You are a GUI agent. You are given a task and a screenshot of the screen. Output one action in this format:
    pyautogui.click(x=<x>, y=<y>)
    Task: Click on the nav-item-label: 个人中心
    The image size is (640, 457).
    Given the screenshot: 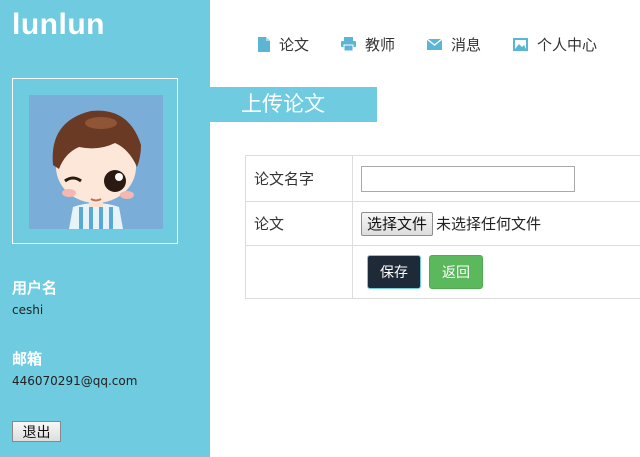 What is the action you would take?
    pyautogui.click(x=567, y=44)
    